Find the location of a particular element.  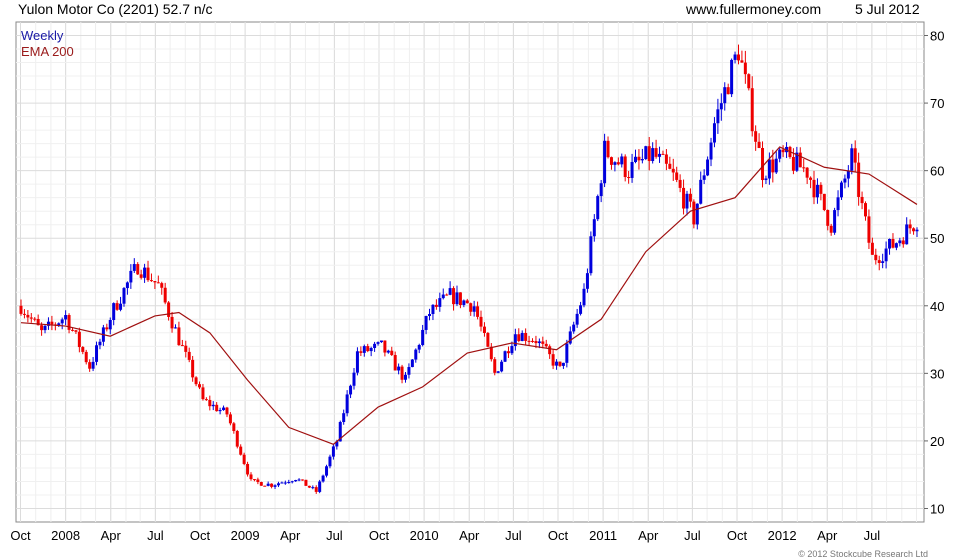

y-tick-label: 40 is located at coordinates (937, 306).